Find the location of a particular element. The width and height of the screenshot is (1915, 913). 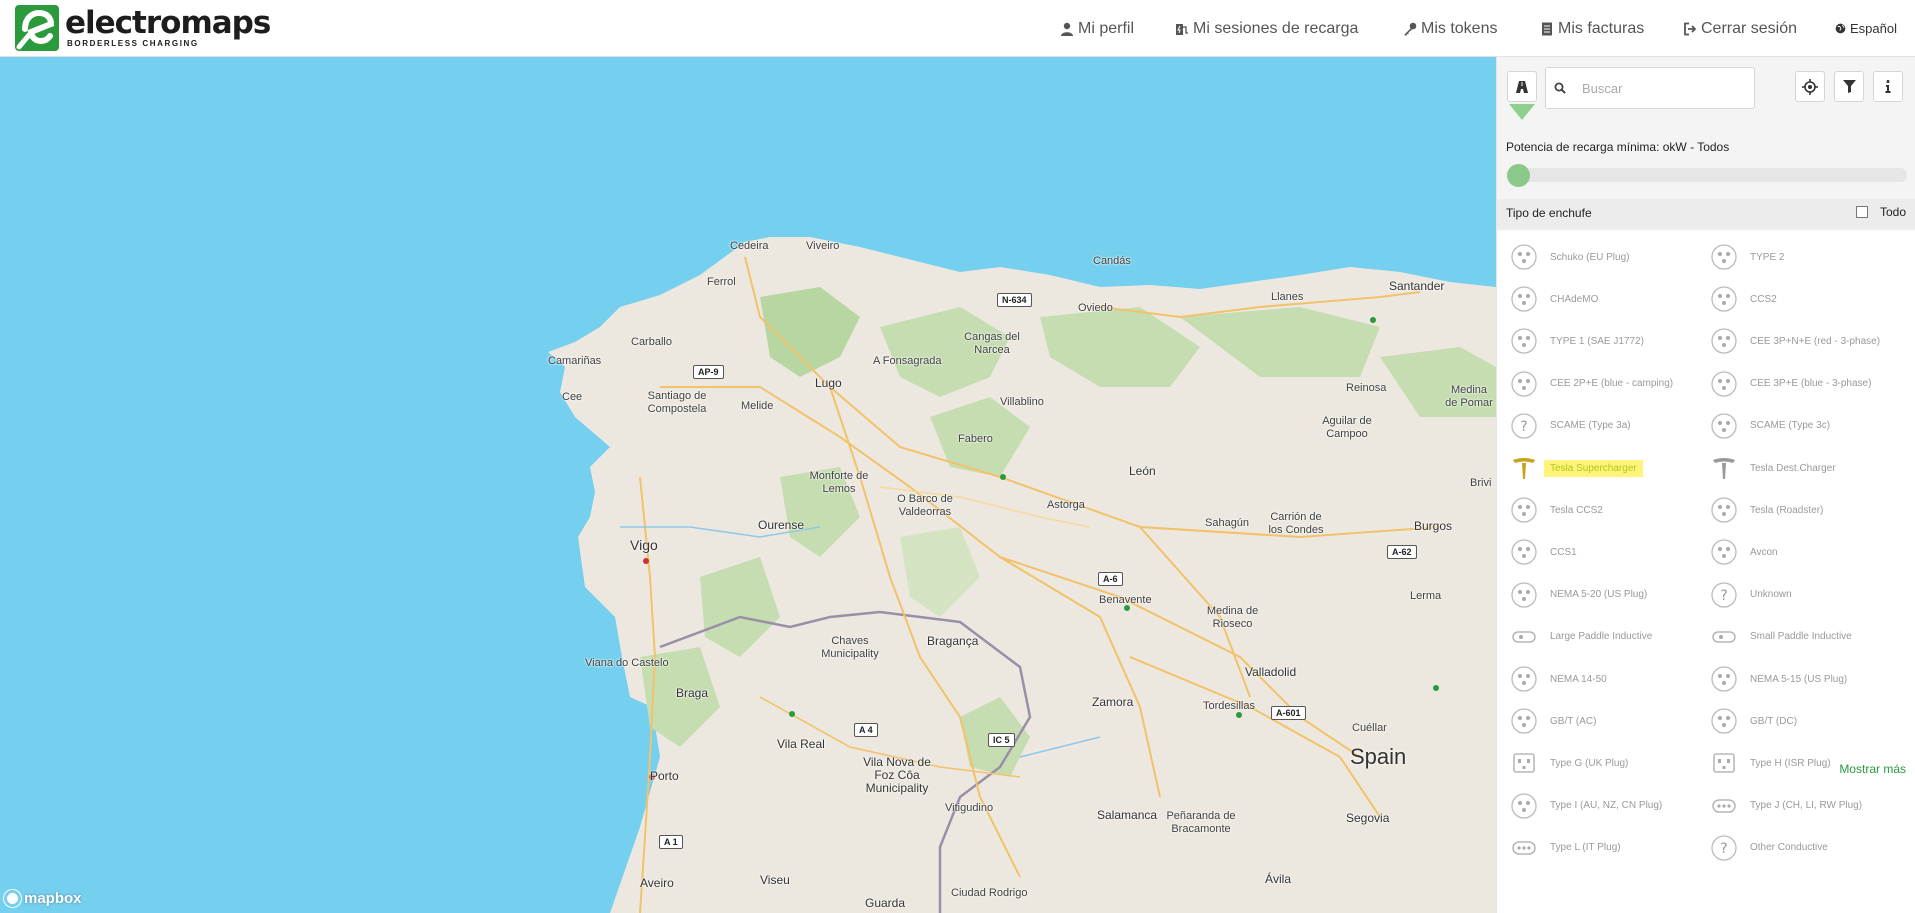

road-shield: IC 5 is located at coordinates (1001, 740).